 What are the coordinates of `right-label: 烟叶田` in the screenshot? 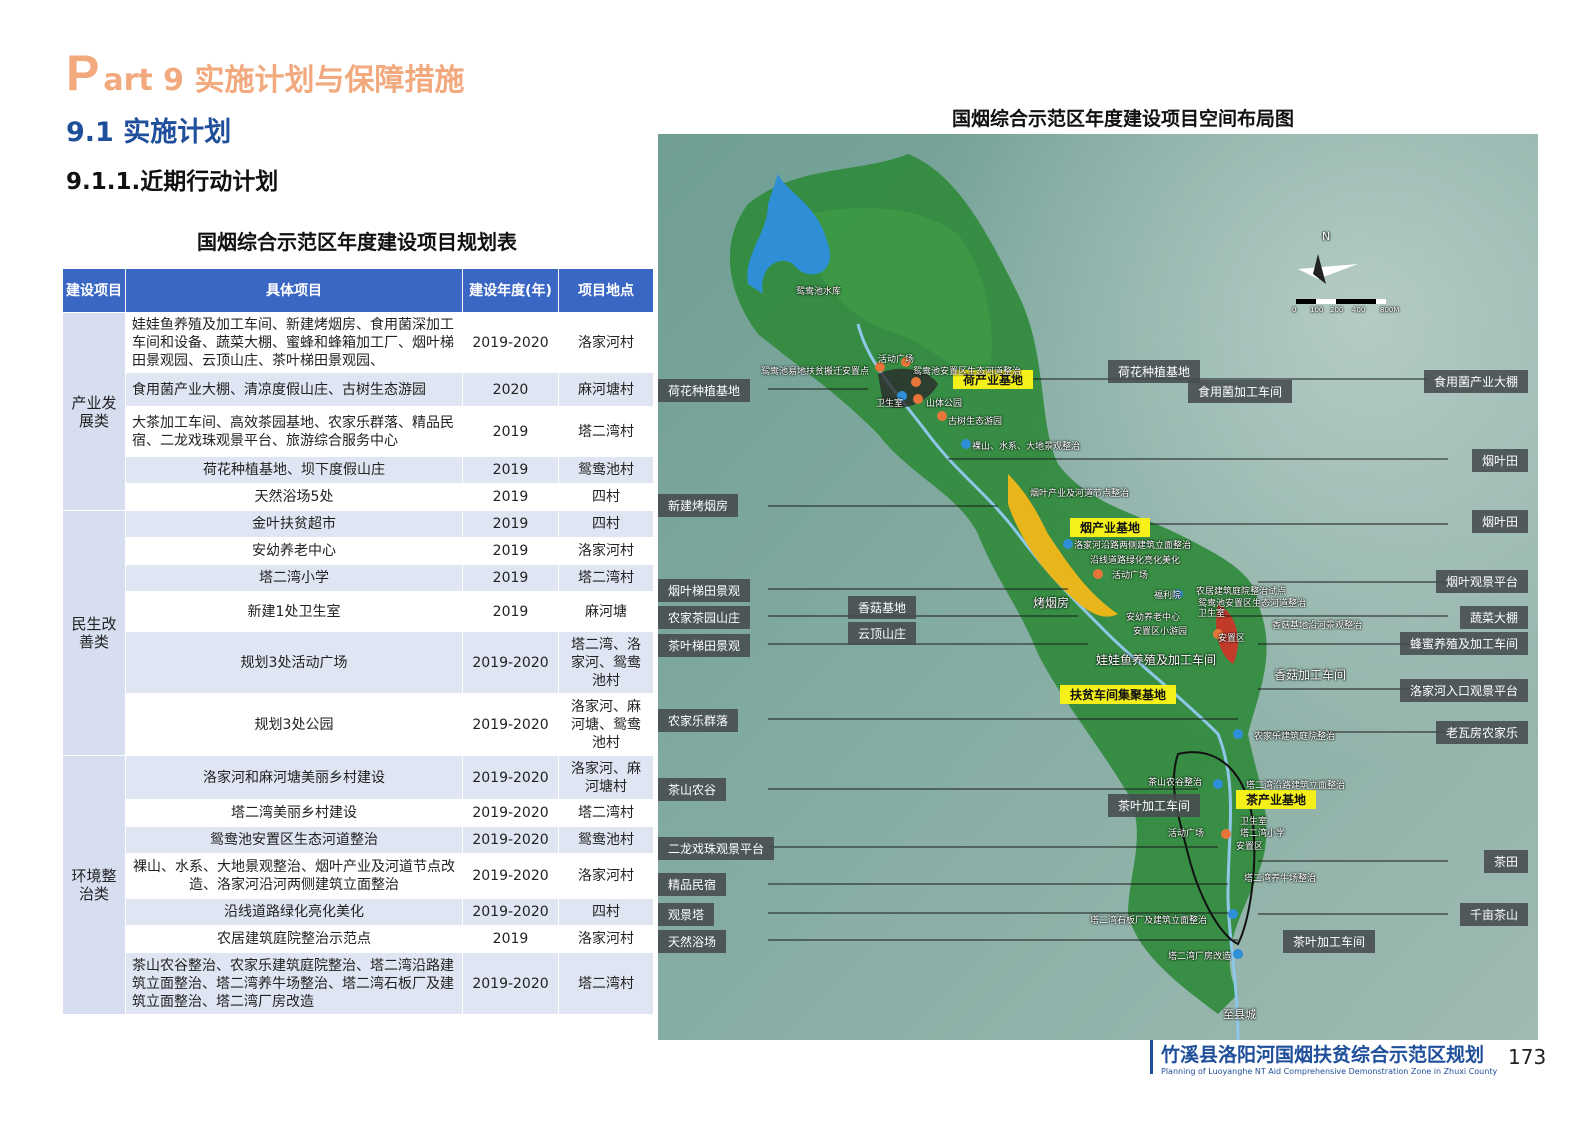 It's located at (1499, 521).